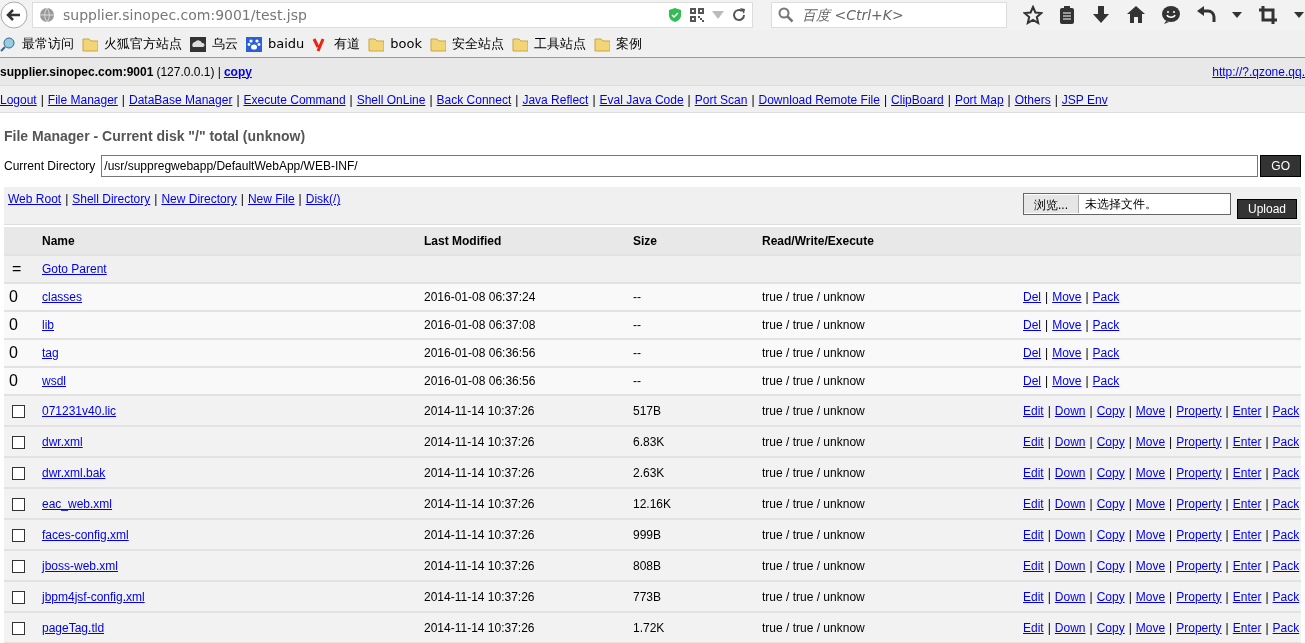 The height and width of the screenshot is (643, 1305). What do you see at coordinates (62, 441) in the screenshot?
I see `file-link: dwr.xml` at bounding box center [62, 441].